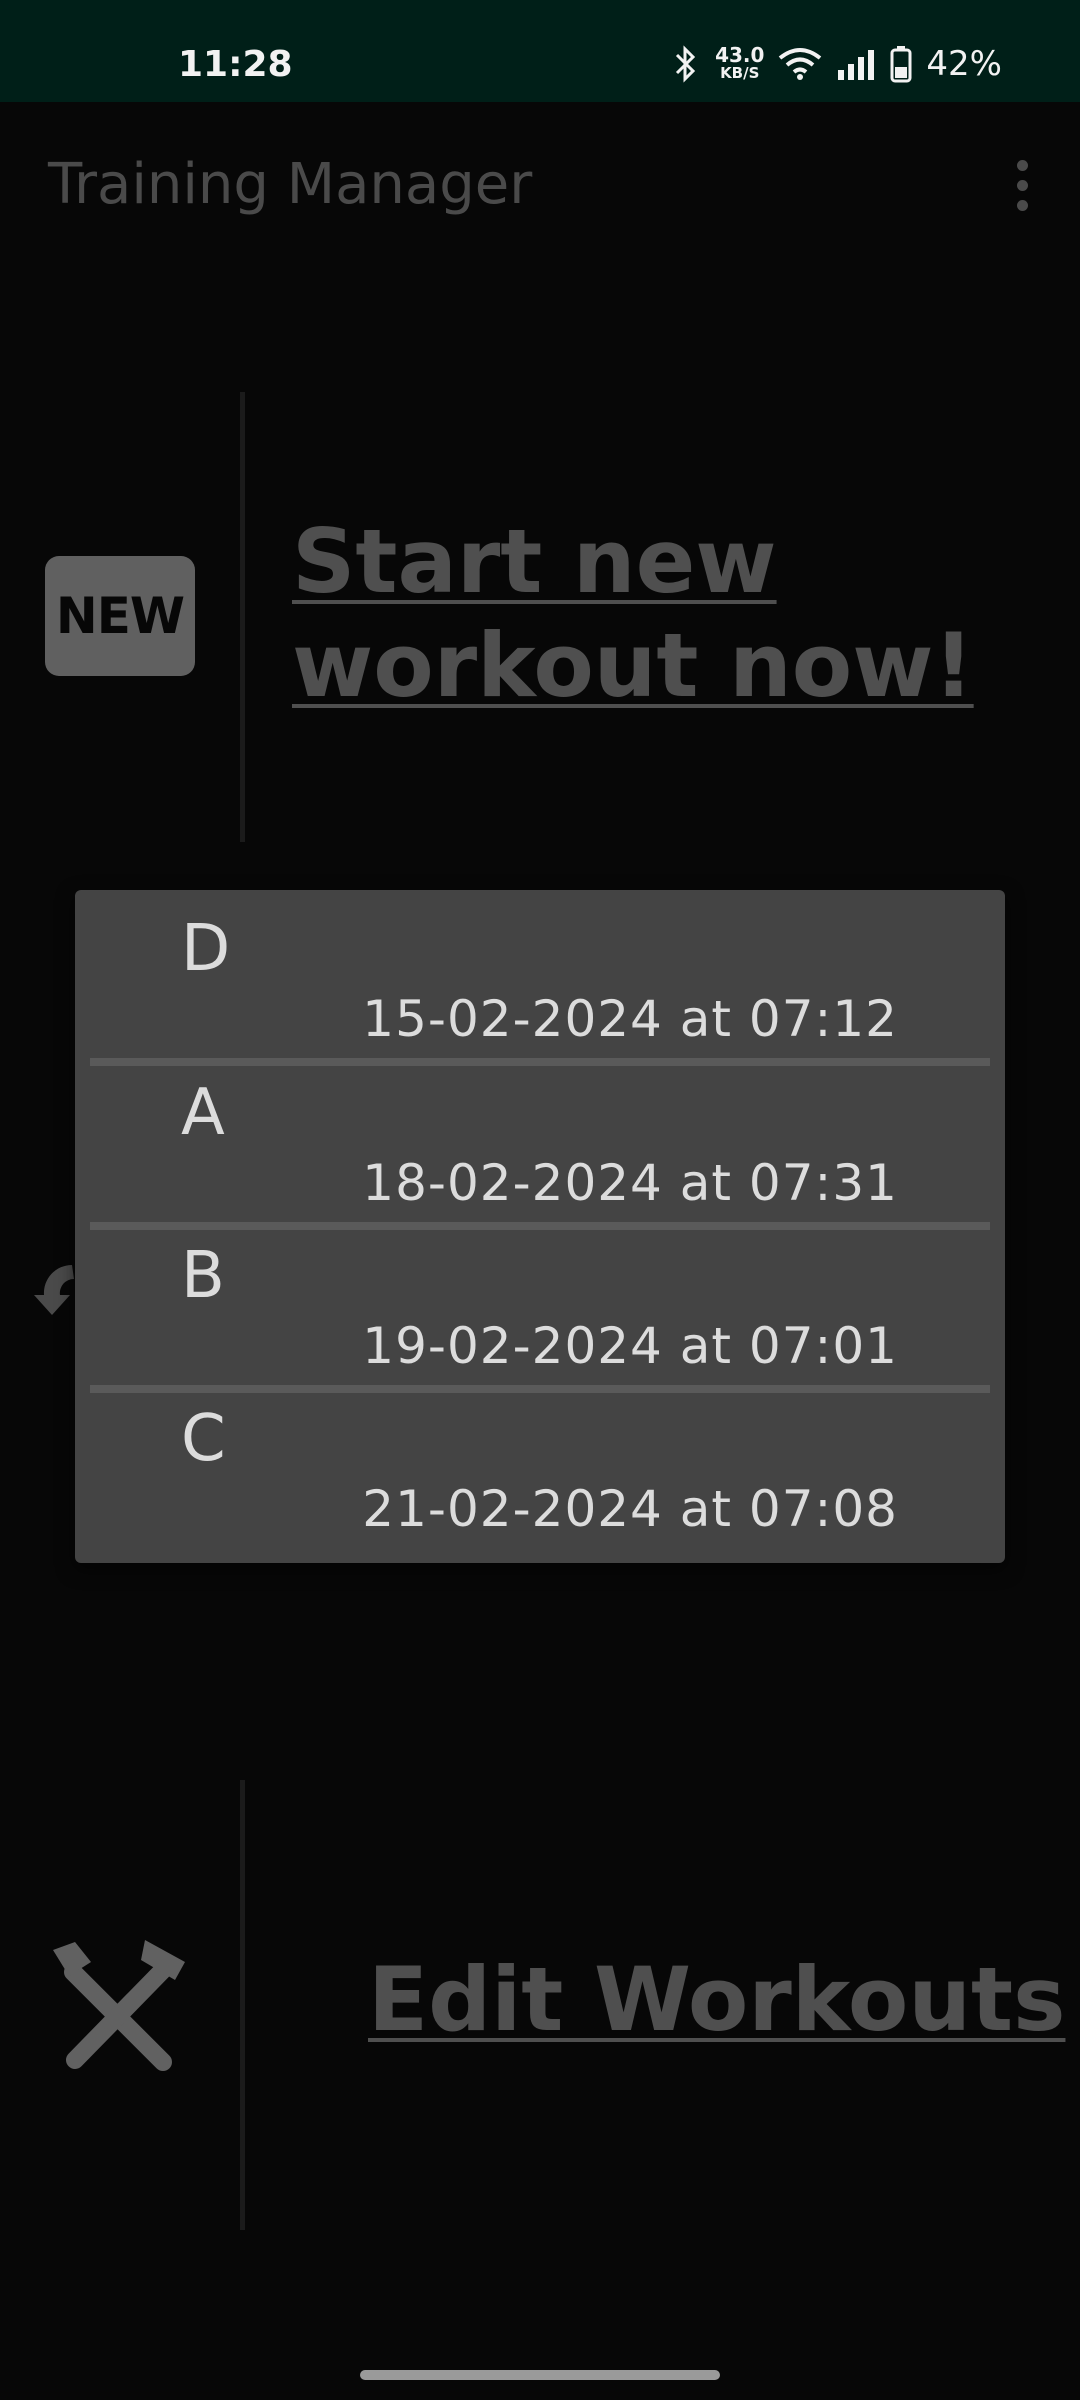 Image resolution: width=1080 pixels, height=2400 pixels. Describe the element at coordinates (120, 2007) in the screenshot. I see `tools-icon` at that location.